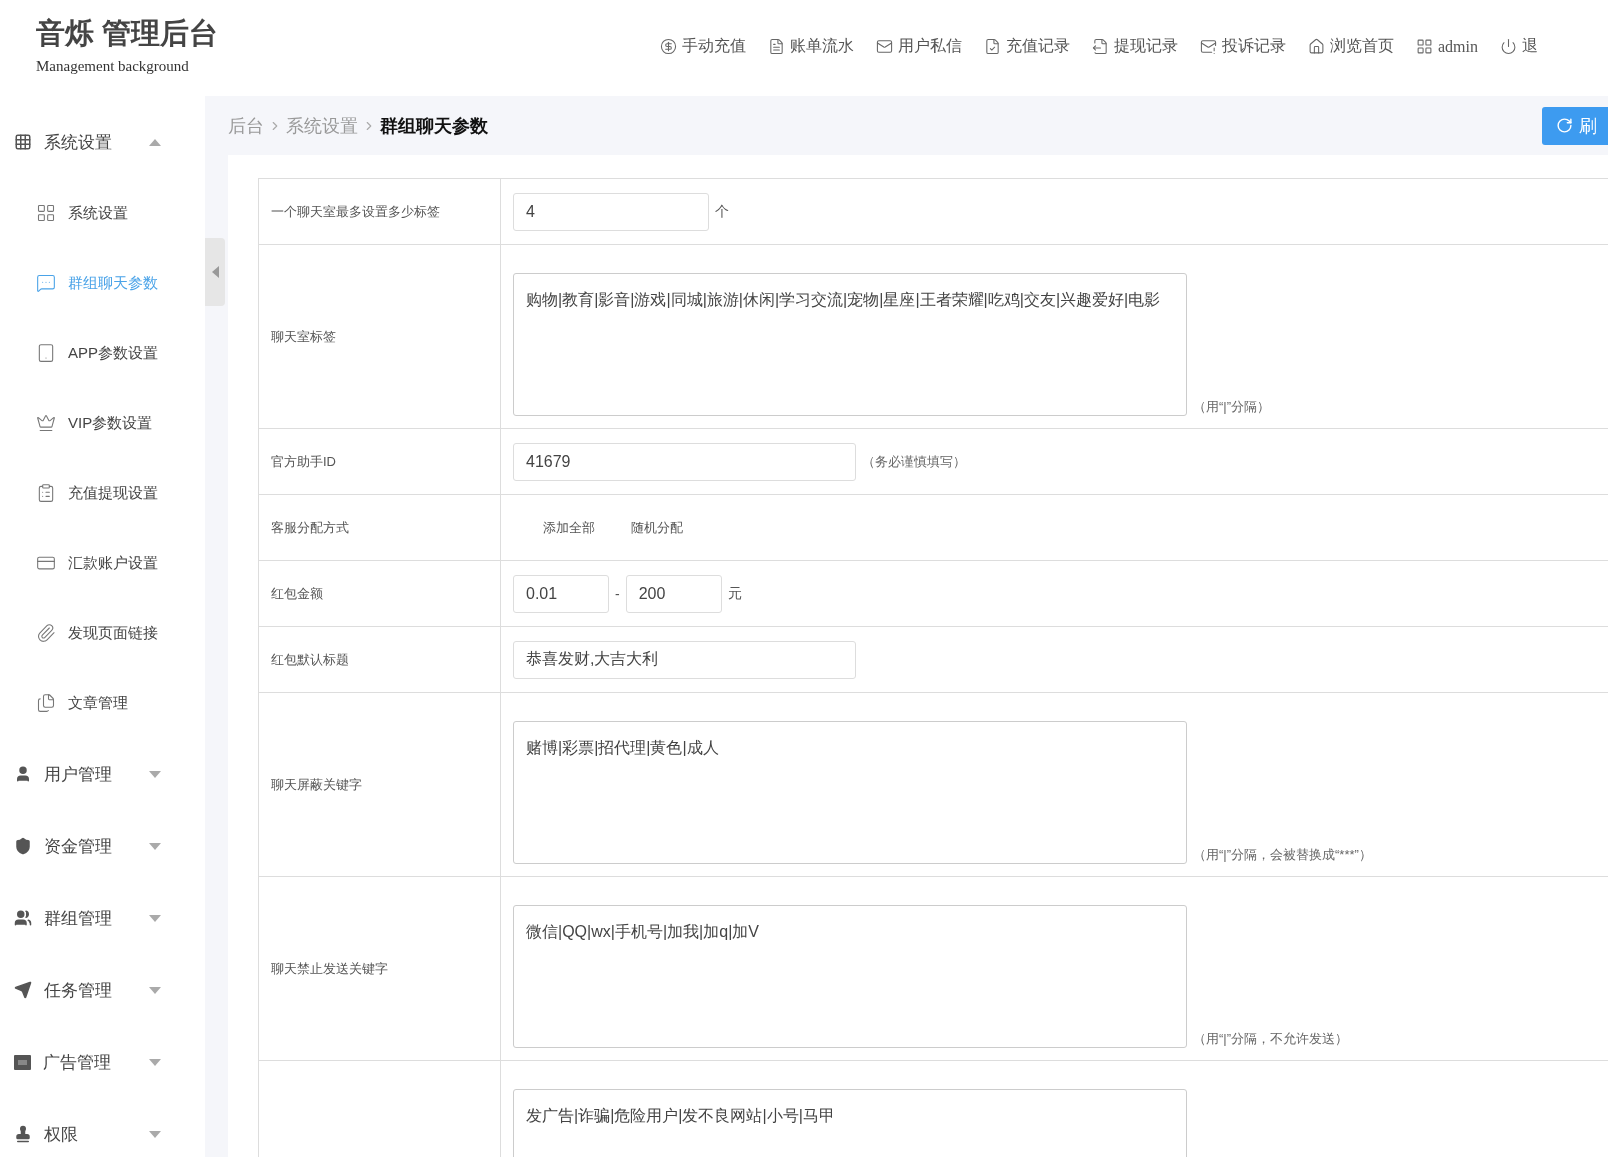 The width and height of the screenshot is (1608, 1157). I want to click on group-label: 广告管理, so click(77, 1062).